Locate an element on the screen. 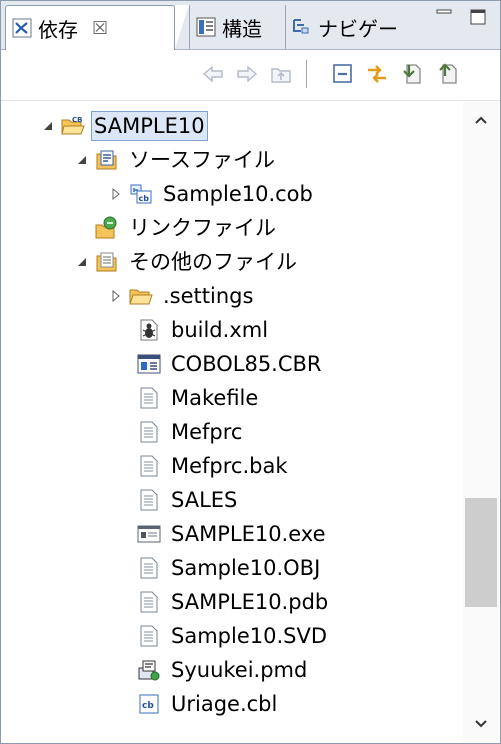  tree-item-file: SALES is located at coordinates (188, 500).